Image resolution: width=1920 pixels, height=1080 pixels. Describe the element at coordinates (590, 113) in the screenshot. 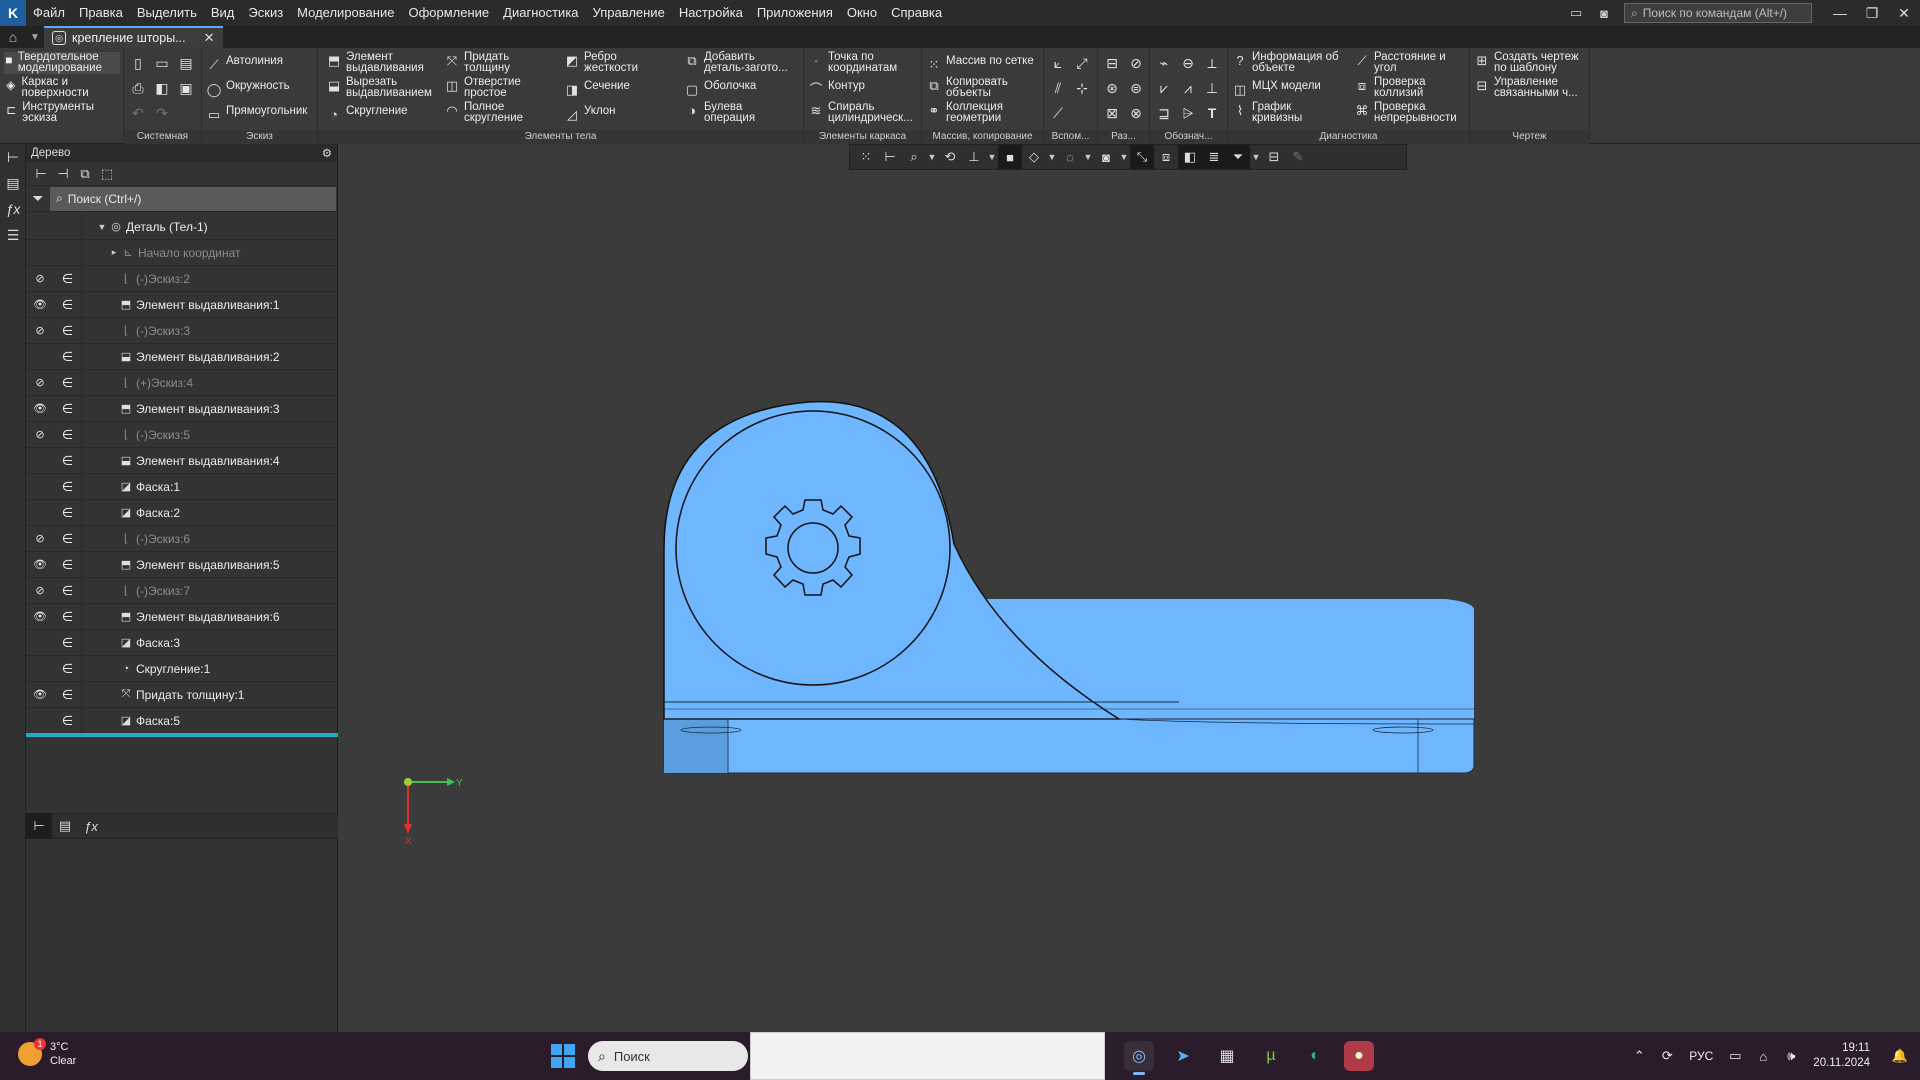

I see `draft-button: ◿ Уклон` at that location.